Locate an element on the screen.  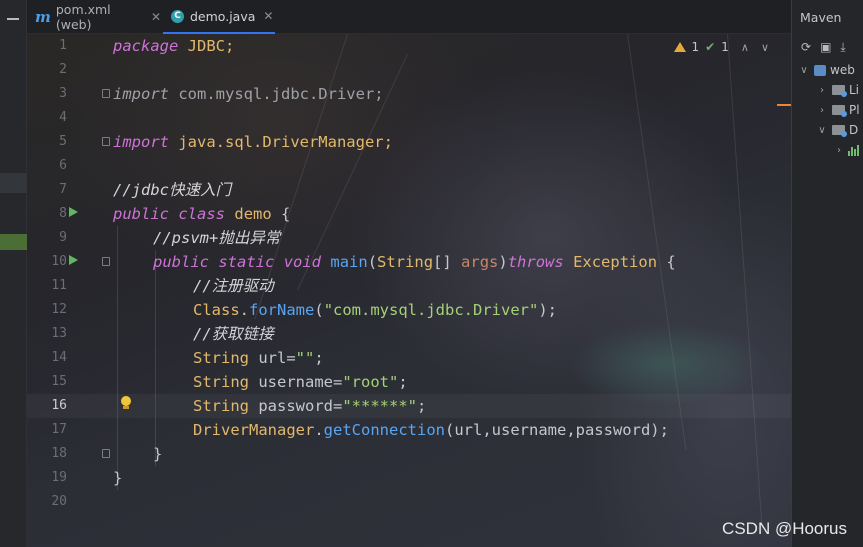
warning-icon is located at coordinates (679, 47).